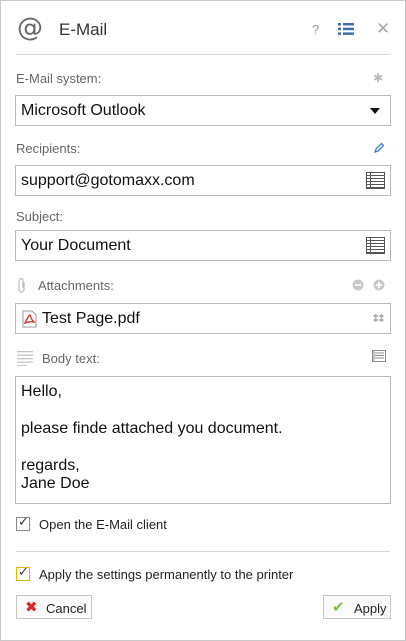 This screenshot has height=641, width=406. I want to click on attachments-field: Test Page.pdf, so click(203, 318).